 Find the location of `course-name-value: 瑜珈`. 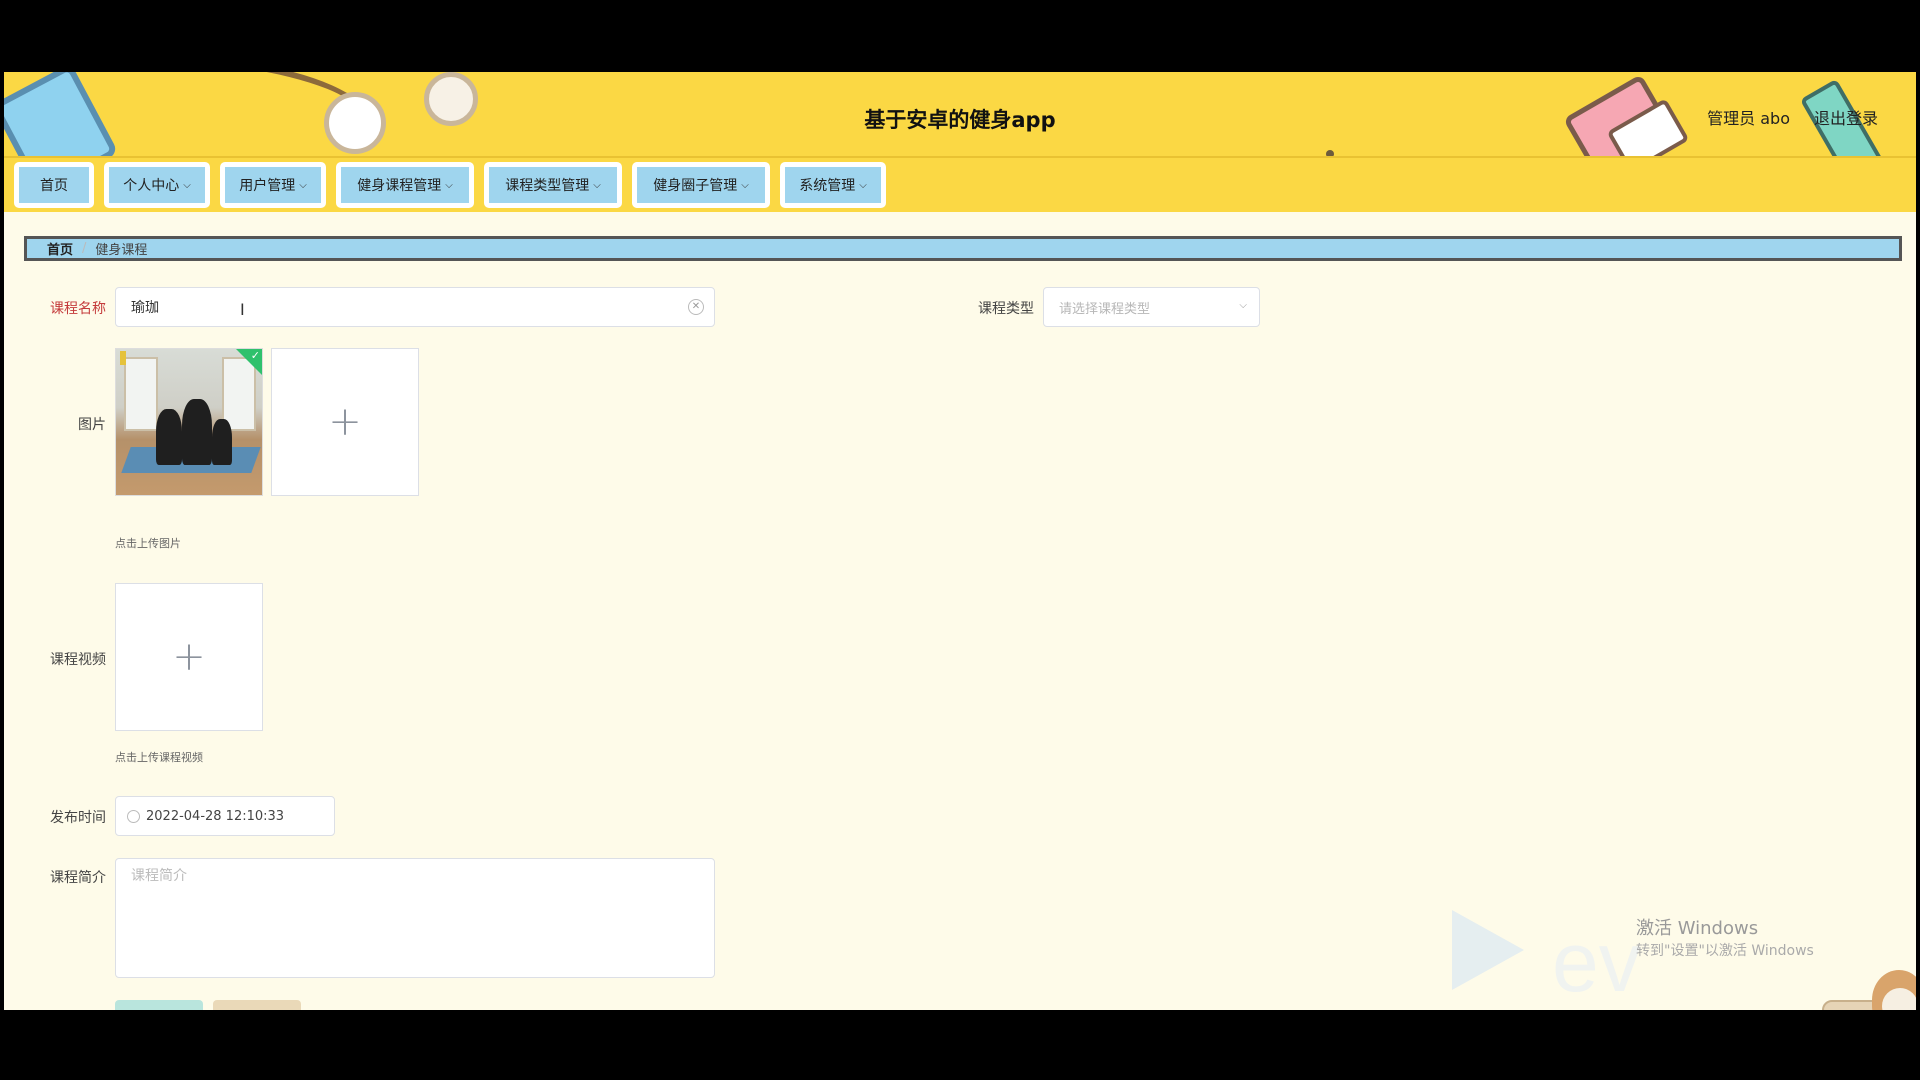

course-name-value: 瑜珈 is located at coordinates (145, 308).